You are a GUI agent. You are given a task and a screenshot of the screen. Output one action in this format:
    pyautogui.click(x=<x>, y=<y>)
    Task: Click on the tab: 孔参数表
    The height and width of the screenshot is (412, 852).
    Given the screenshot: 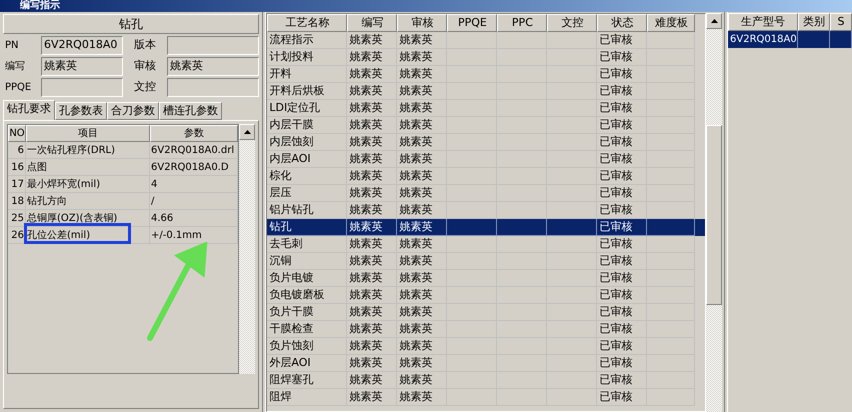 What is the action you would take?
    pyautogui.click(x=81, y=111)
    